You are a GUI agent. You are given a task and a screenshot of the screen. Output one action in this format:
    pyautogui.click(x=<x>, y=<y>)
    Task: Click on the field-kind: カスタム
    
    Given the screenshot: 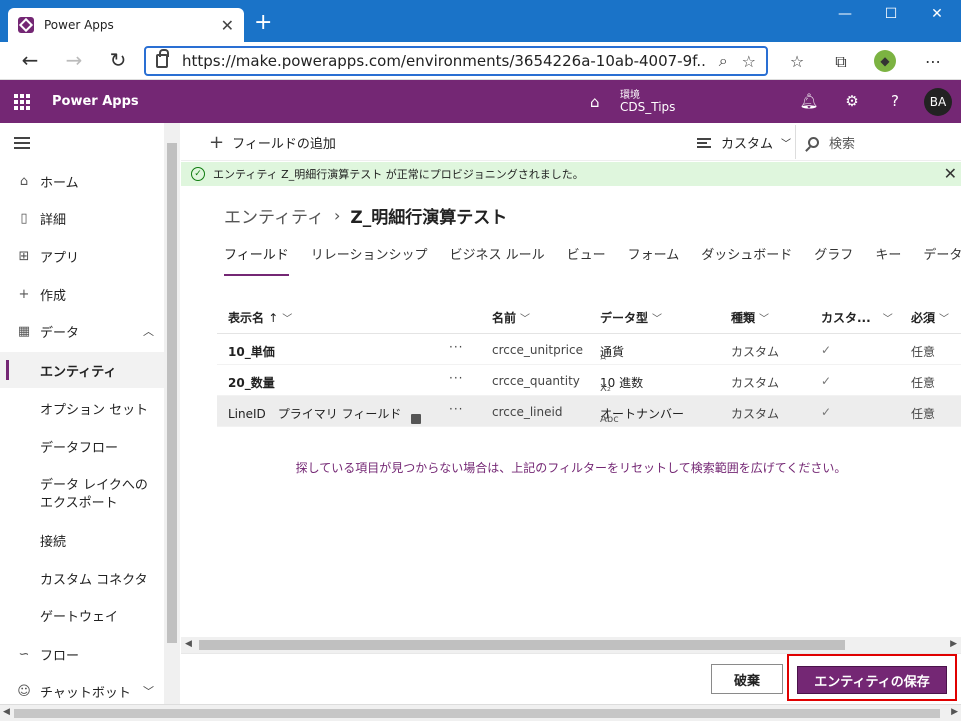 What is the action you would take?
    pyautogui.click(x=755, y=352)
    